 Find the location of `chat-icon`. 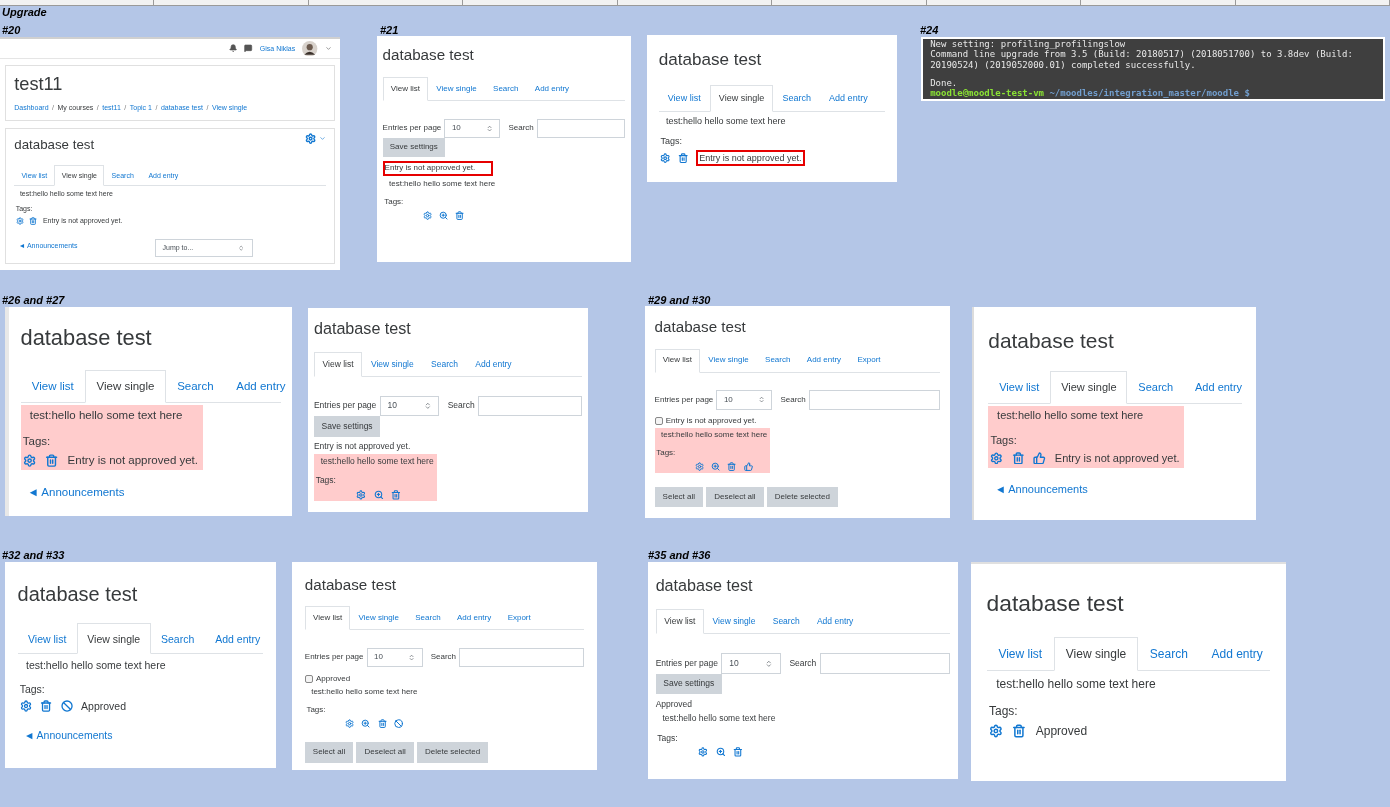

chat-icon is located at coordinates (248, 48).